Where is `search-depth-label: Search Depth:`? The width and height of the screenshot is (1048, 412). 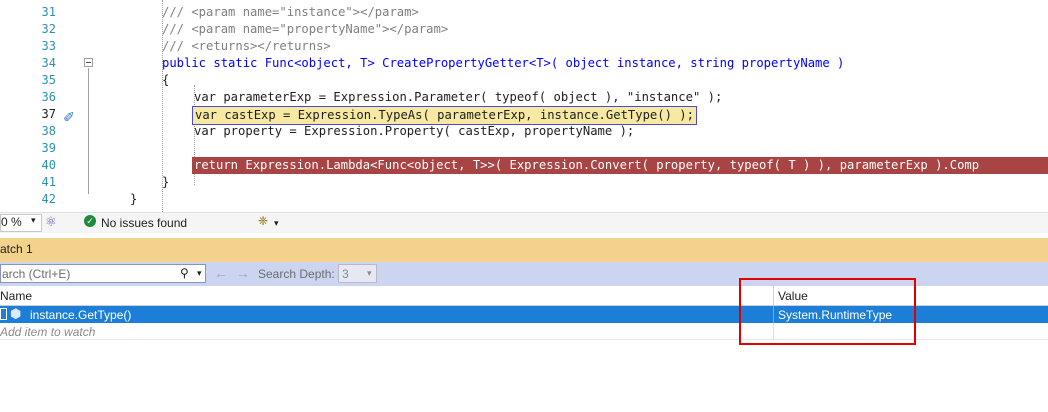 search-depth-label: Search Depth: is located at coordinates (296, 274).